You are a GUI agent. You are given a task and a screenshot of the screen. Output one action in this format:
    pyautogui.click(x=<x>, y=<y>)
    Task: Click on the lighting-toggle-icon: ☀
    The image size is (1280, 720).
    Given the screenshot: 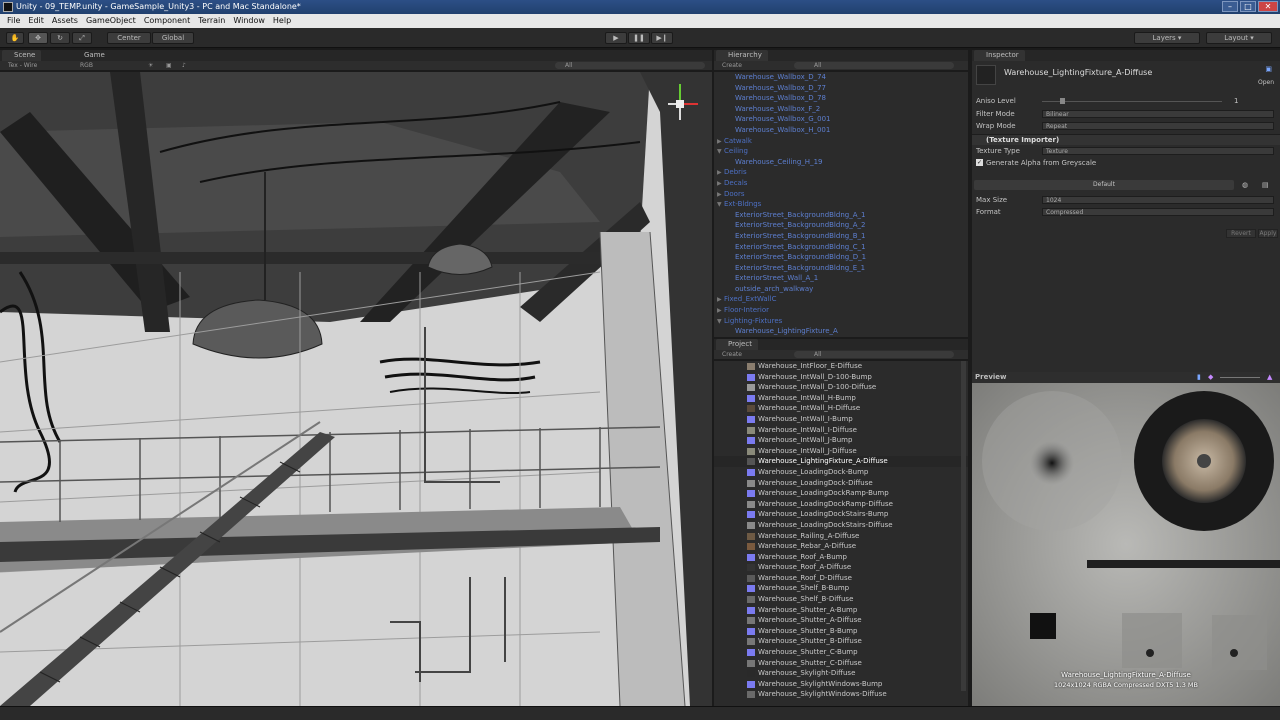 What is the action you would take?
    pyautogui.click(x=150, y=65)
    